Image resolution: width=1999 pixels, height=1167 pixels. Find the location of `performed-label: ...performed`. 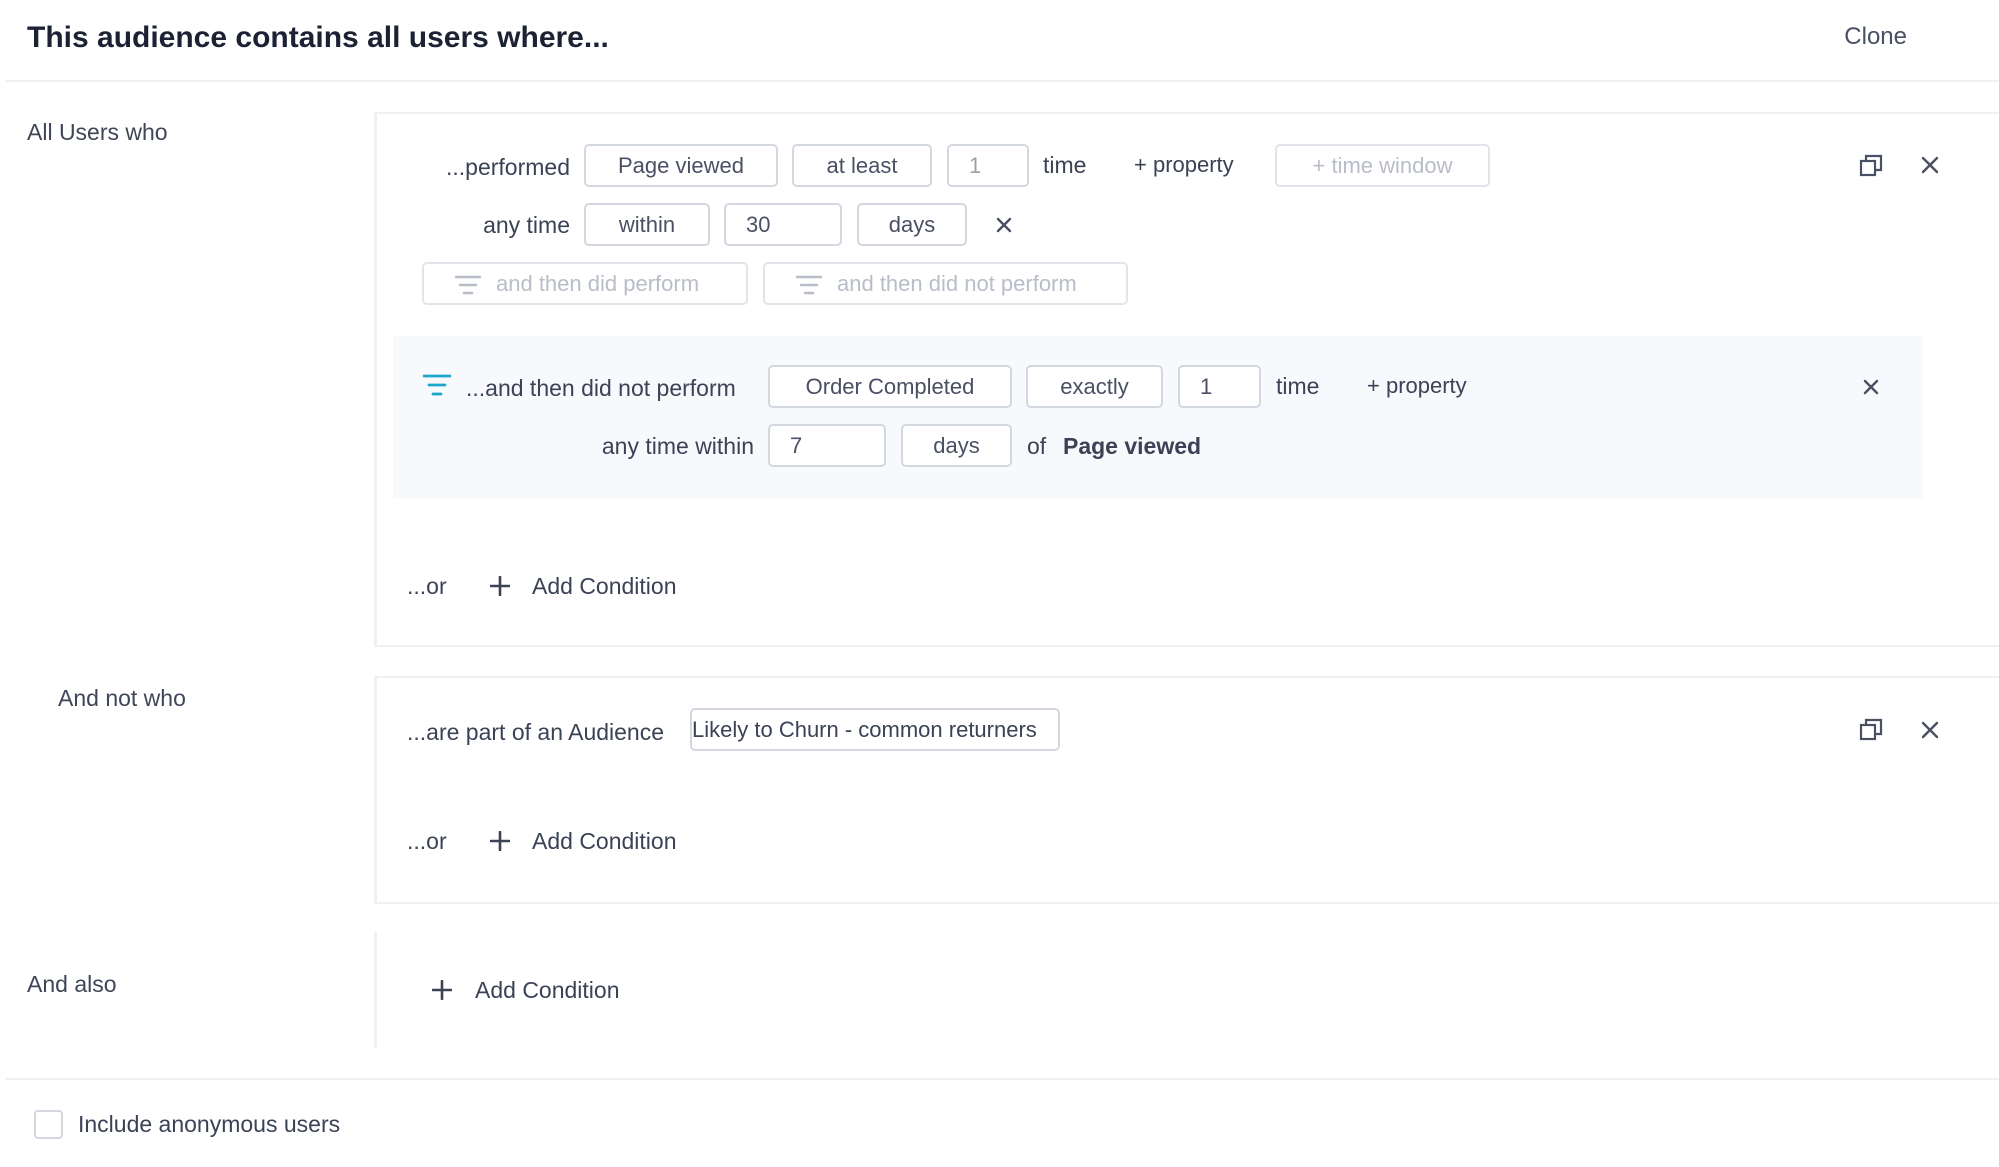

performed-label: ...performed is located at coordinates (508, 167).